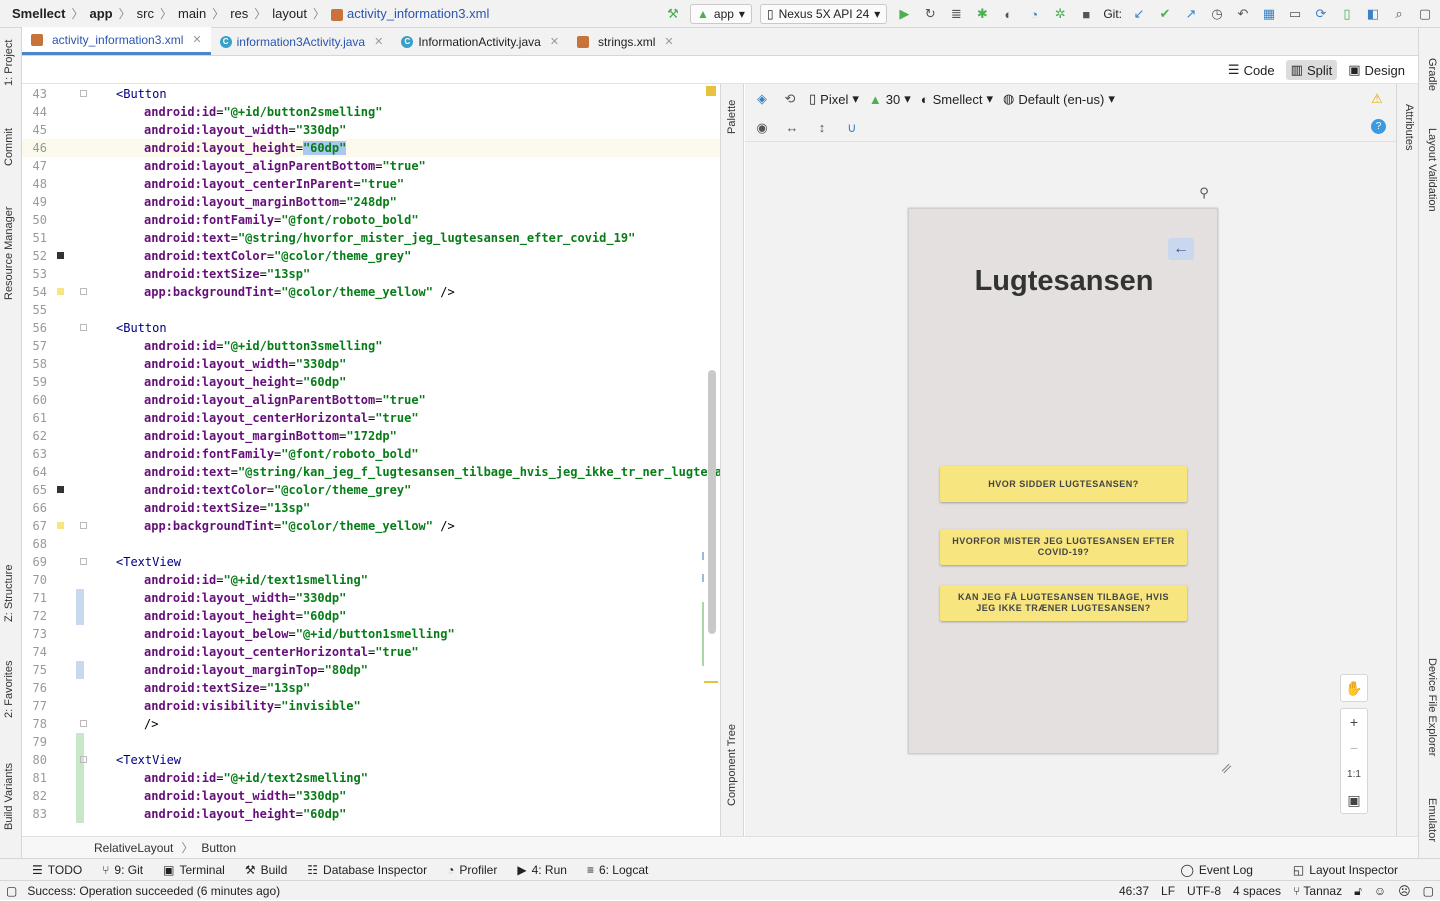 Image resolution: width=1440 pixels, height=901 pixels. I want to click on code-line: 61 android:layout_centerHorizontal="true", so click(371, 418).